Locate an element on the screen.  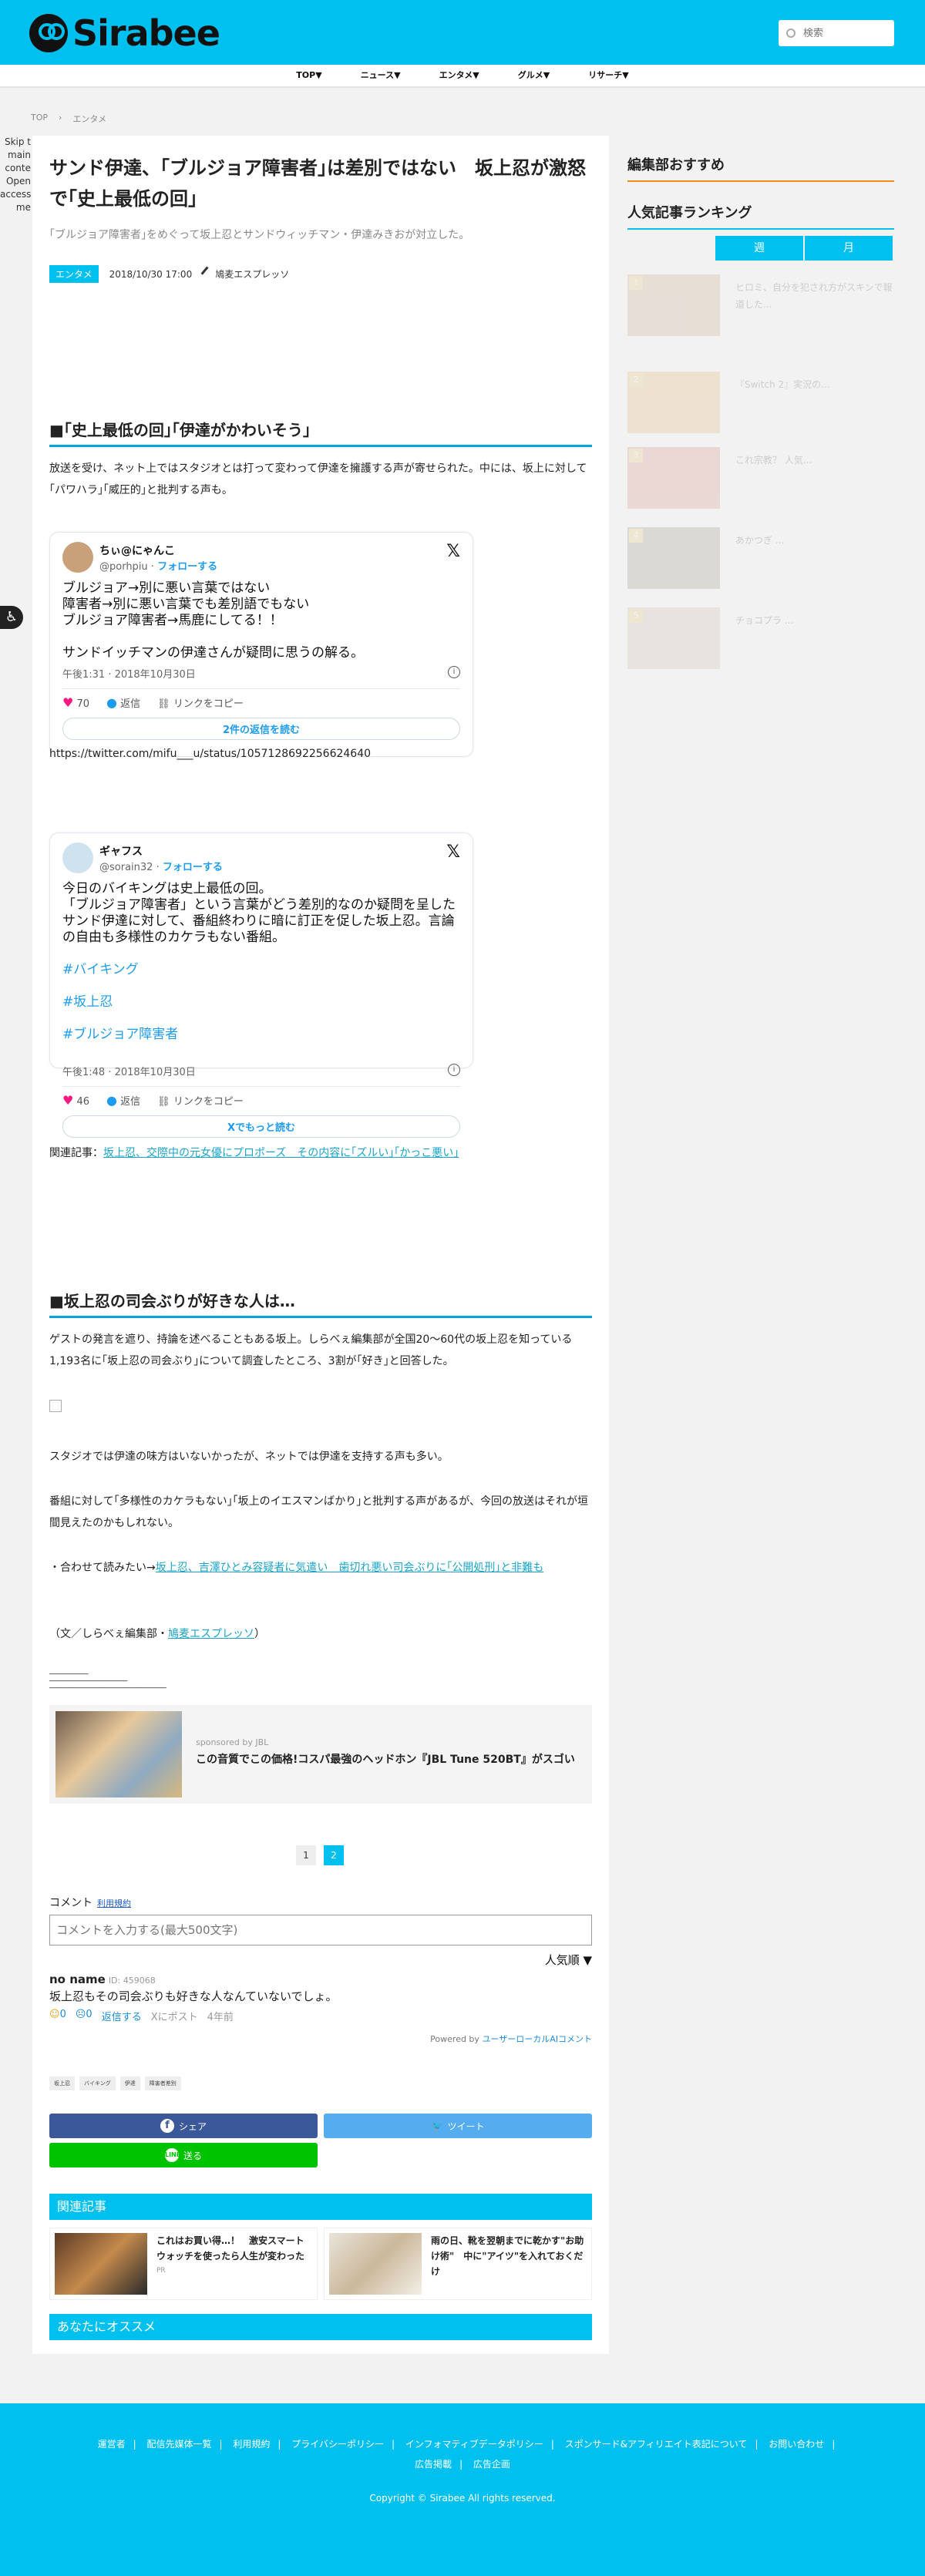
related-articles-heading: 関連記事 is located at coordinates (321, 2207).